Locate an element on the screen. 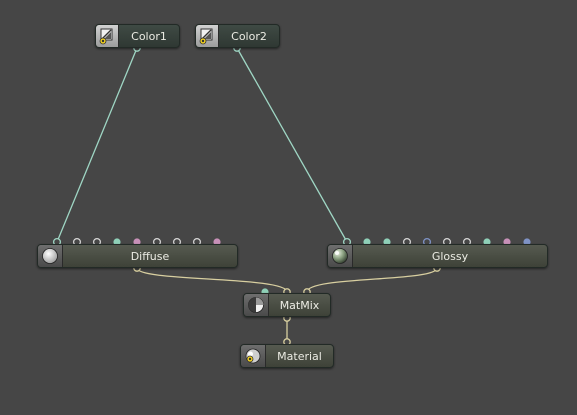 The image size is (577, 415). matmix-node-label: MatMix is located at coordinates (299, 305).